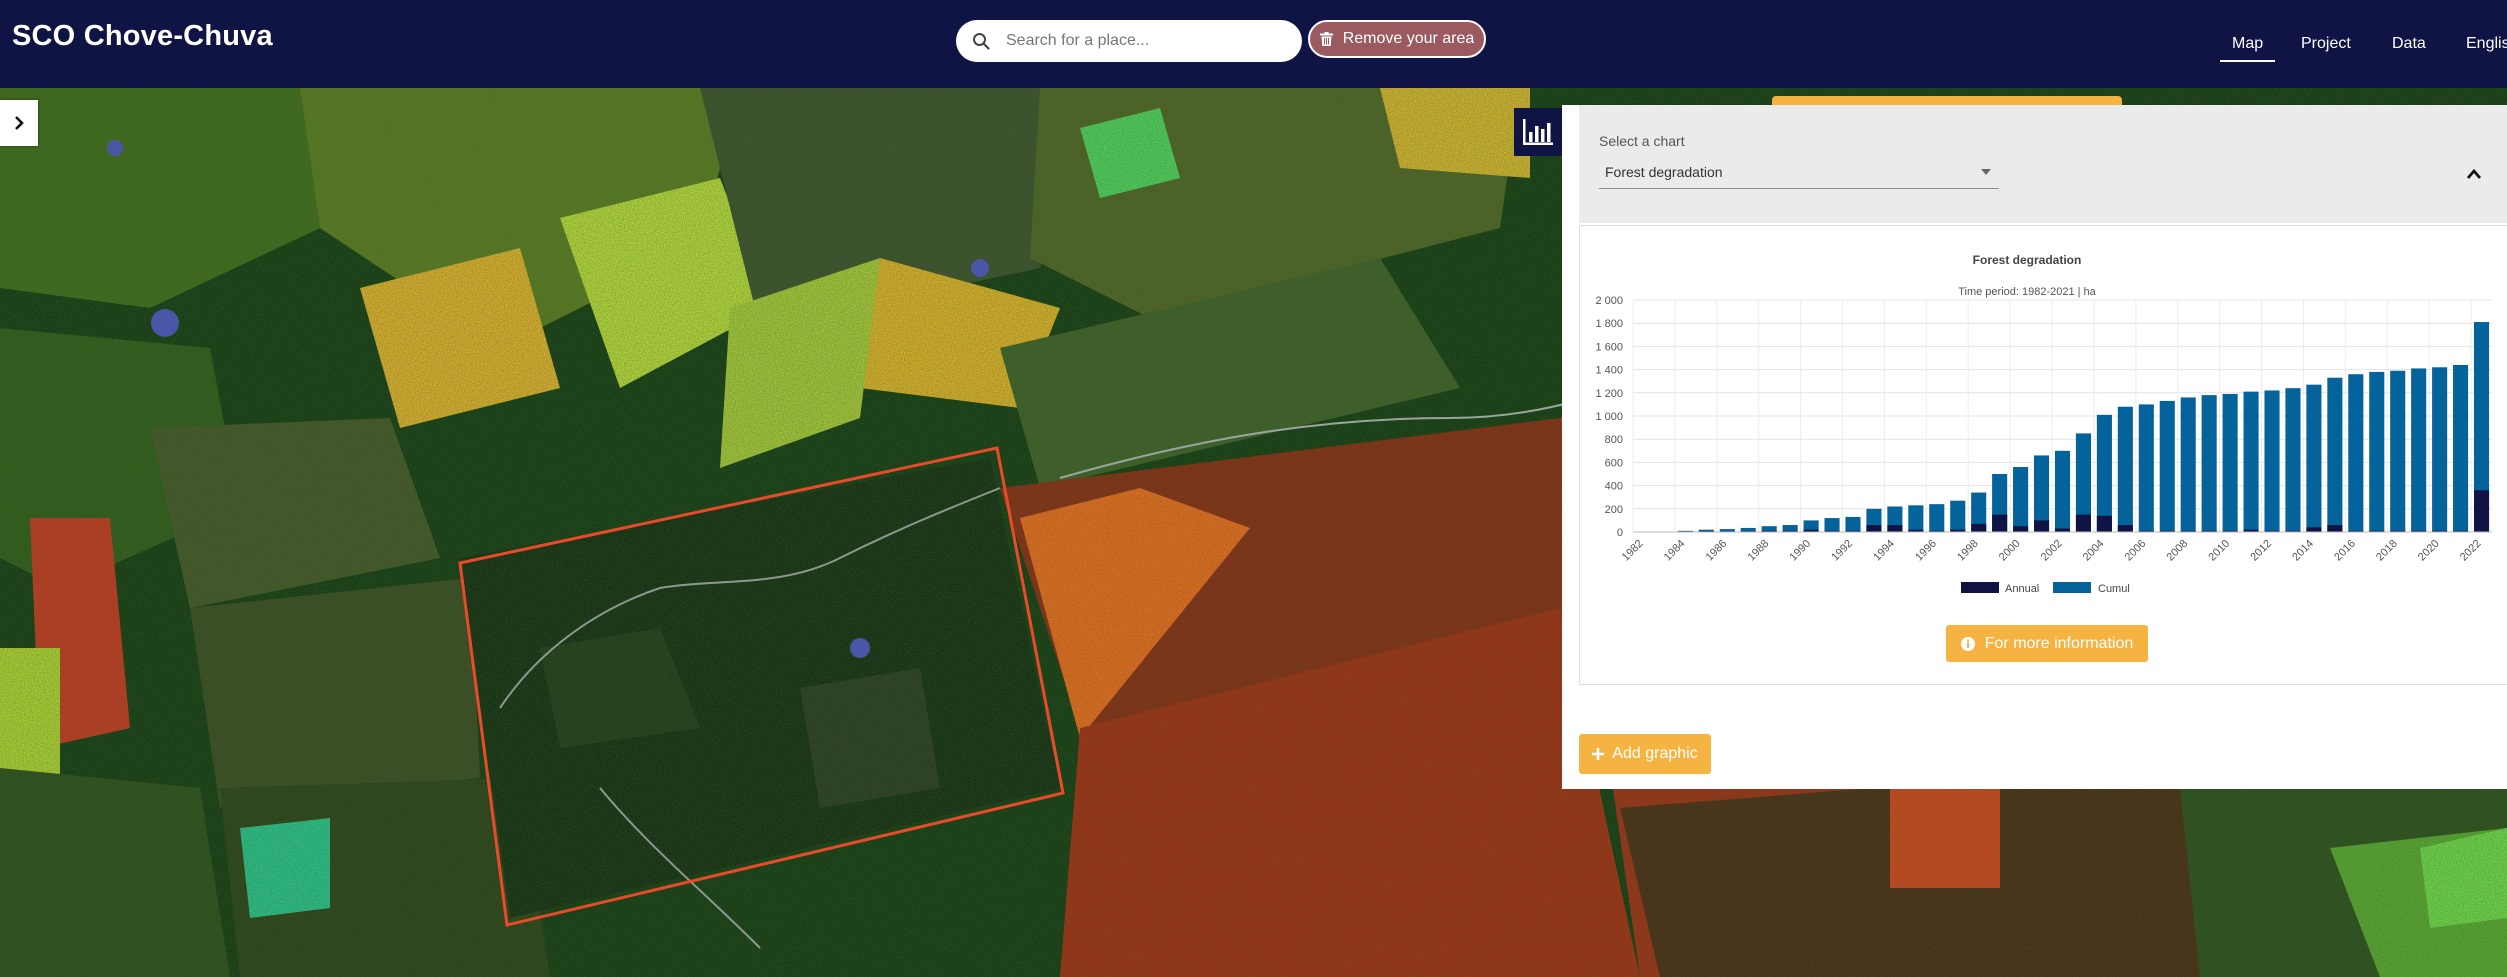 The height and width of the screenshot is (977, 2507). What do you see at coordinates (1967, 643) in the screenshot?
I see `info-icon` at bounding box center [1967, 643].